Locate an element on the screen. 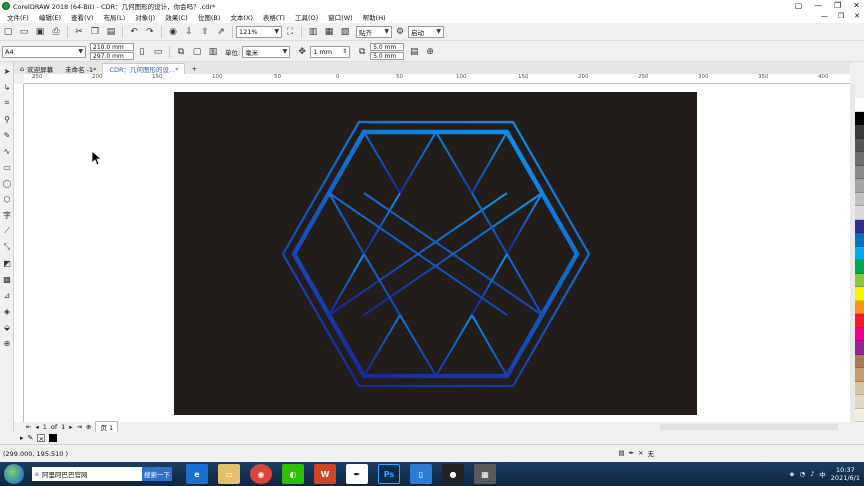 The height and width of the screenshot is (486, 864). tab-welcome-screen: ⌂ 欢迎屏幕 is located at coordinates (36, 68).